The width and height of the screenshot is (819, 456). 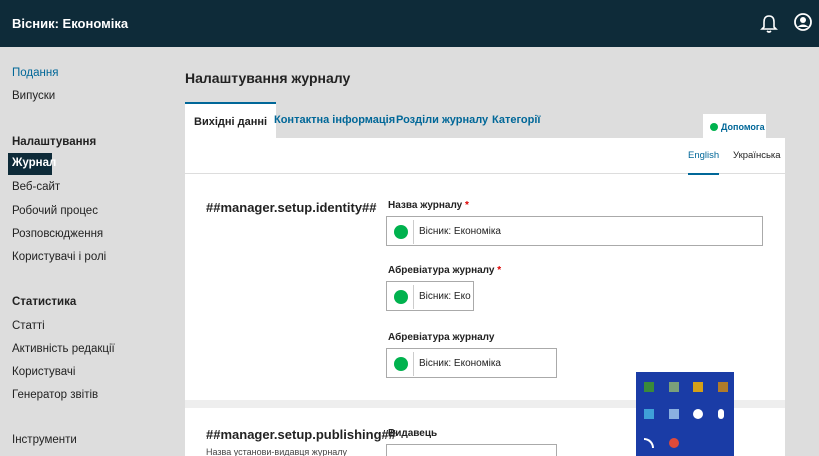 I want to click on nvidia-icon, so click(x=649, y=387).